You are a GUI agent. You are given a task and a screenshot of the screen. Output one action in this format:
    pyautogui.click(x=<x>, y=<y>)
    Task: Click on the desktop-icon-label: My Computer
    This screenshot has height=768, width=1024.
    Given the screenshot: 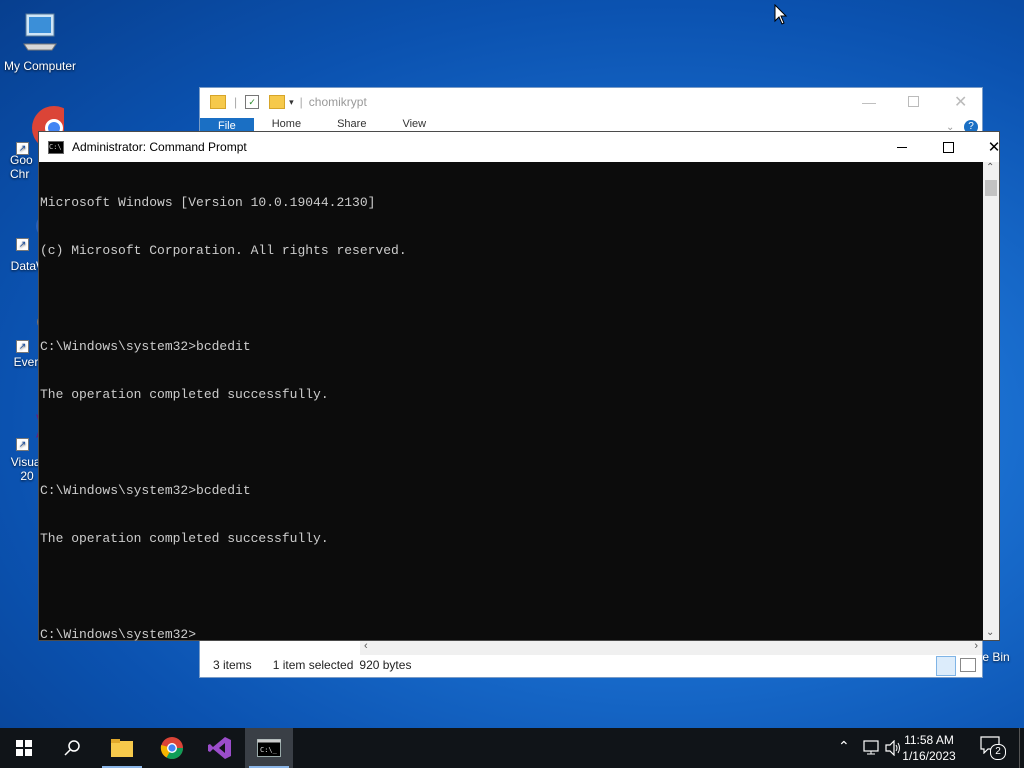 What is the action you would take?
    pyautogui.click(x=40, y=66)
    